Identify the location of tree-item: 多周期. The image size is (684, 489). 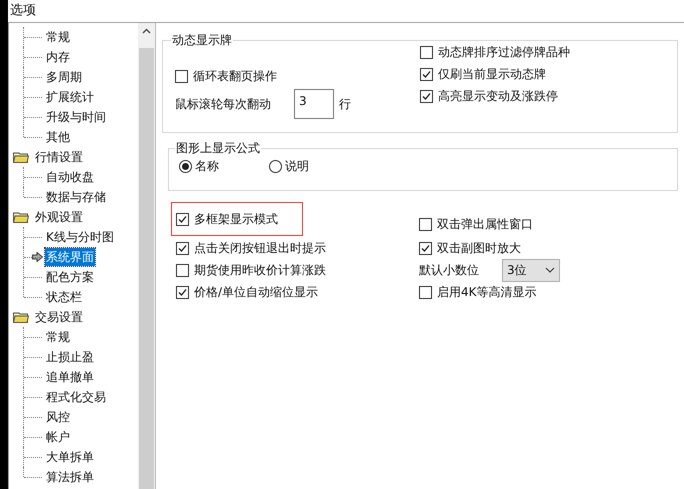
(64, 77).